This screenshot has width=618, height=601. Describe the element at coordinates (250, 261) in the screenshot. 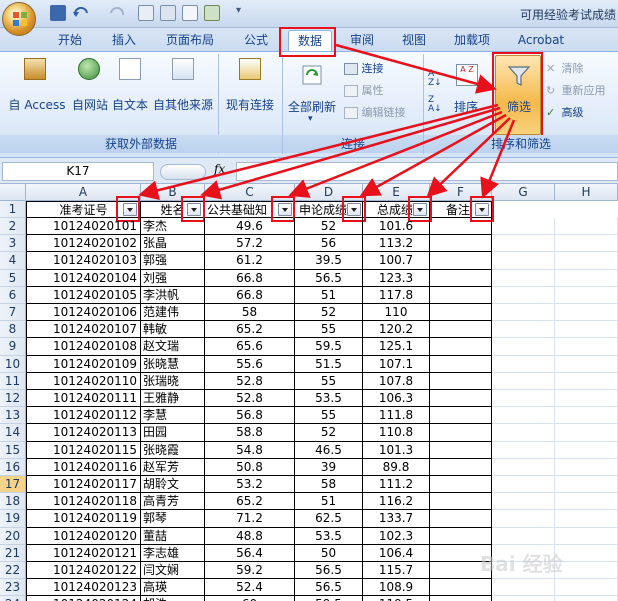

I see `cell-public-knowledge: 61.2` at that location.